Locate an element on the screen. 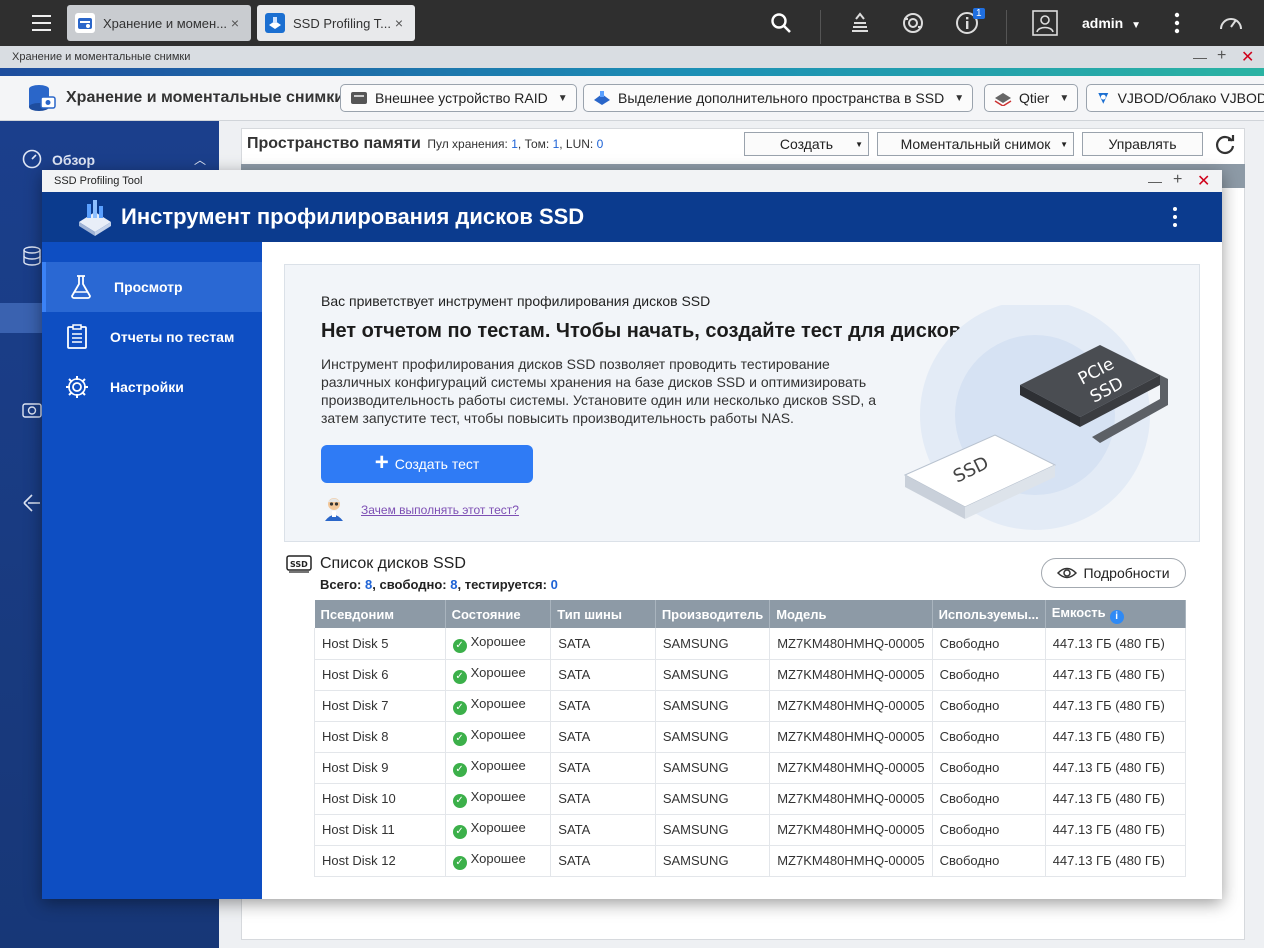  main-menu-button is located at coordinates (41, 23).